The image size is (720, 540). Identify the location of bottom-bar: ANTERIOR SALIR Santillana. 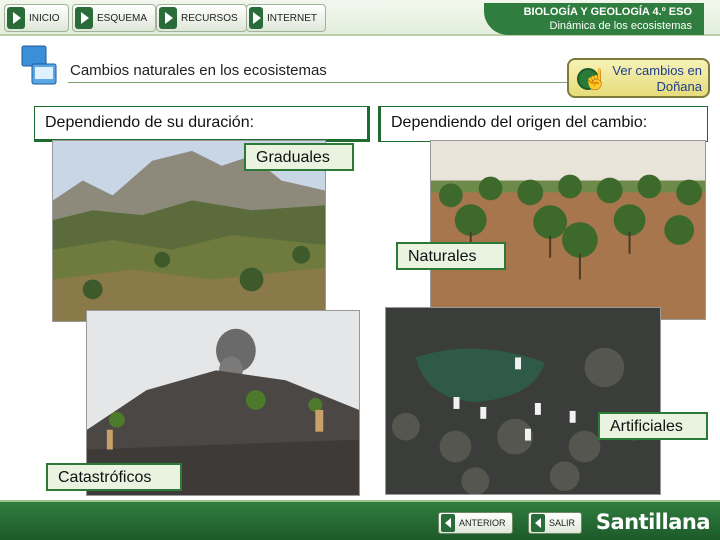
(360, 520).